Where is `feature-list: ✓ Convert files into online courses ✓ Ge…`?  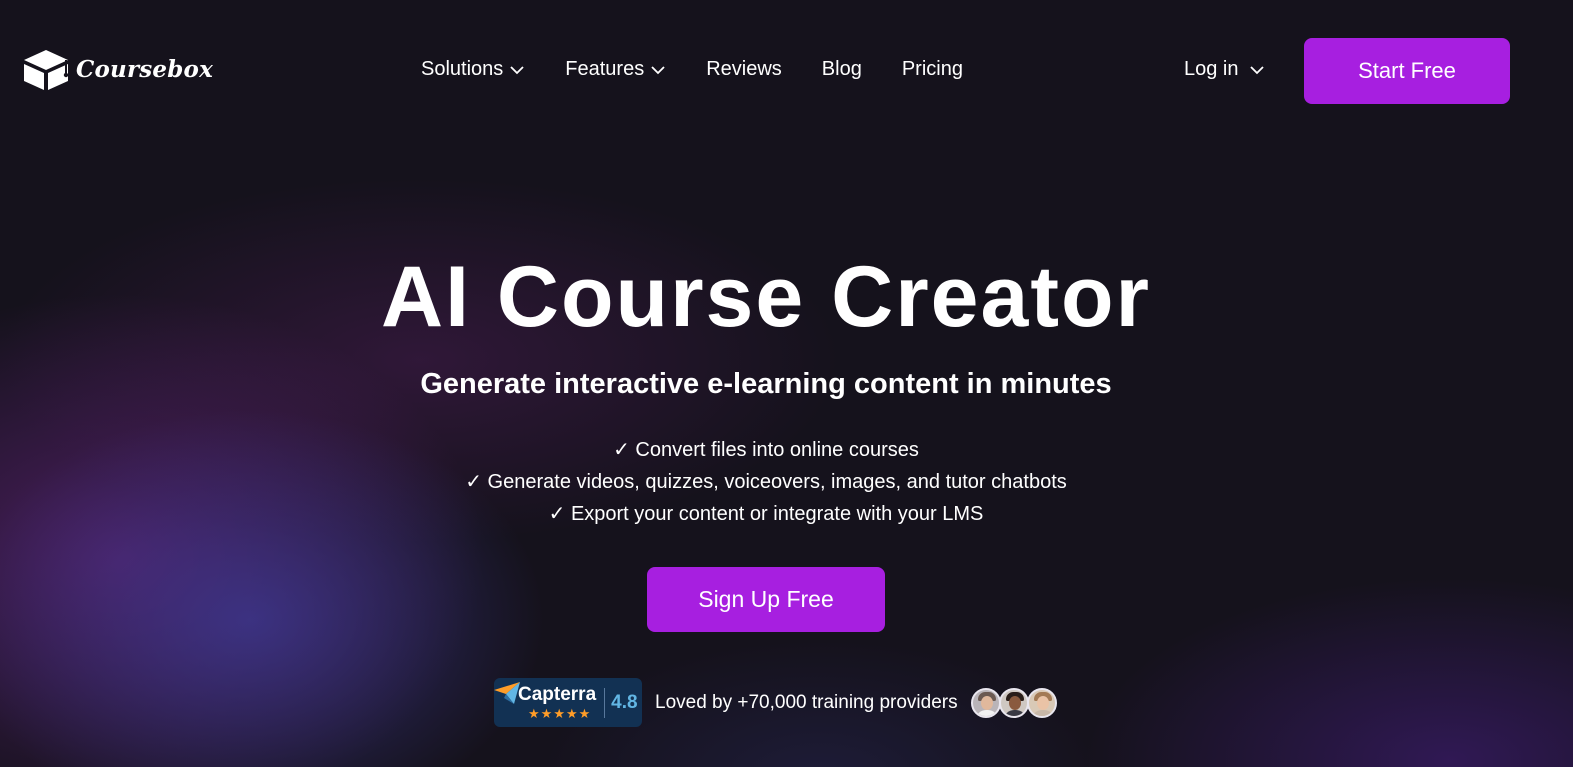
feature-list: ✓ Convert files into online courses ✓ Ge… is located at coordinates (766, 482).